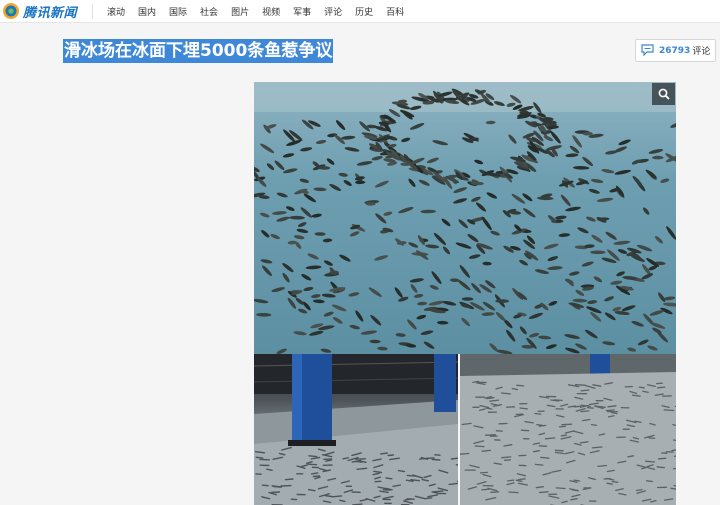  What do you see at coordinates (240, 11) in the screenshot?
I see `nav-item-pictures: 图片` at bounding box center [240, 11].